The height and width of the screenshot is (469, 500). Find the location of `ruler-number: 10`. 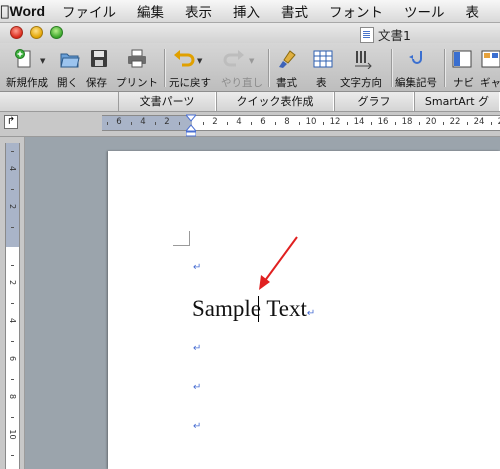

ruler-number: 10 is located at coordinates (12, 434).